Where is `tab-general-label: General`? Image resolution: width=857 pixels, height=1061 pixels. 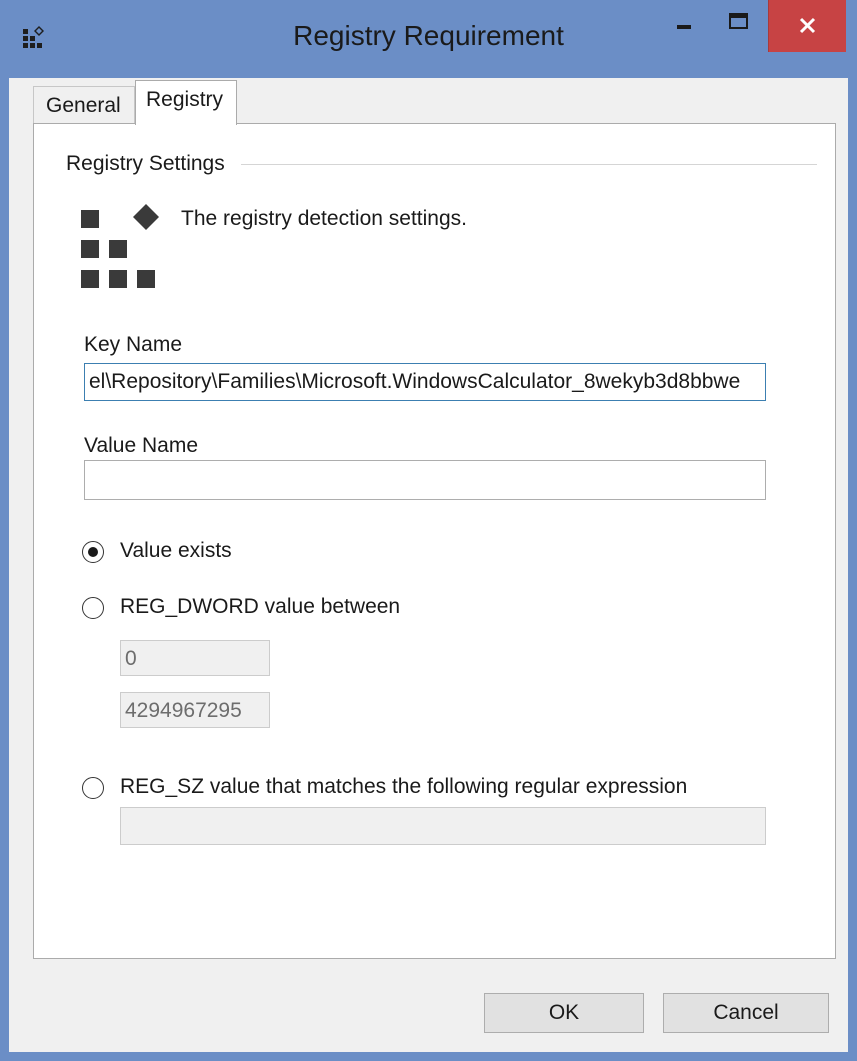
tab-general-label: General is located at coordinates (83, 105).